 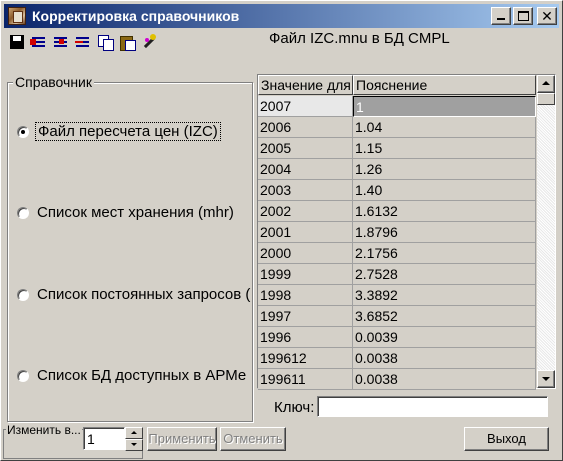 I want to click on radio-label: Список мест хранения (mhr), so click(x=135, y=212).